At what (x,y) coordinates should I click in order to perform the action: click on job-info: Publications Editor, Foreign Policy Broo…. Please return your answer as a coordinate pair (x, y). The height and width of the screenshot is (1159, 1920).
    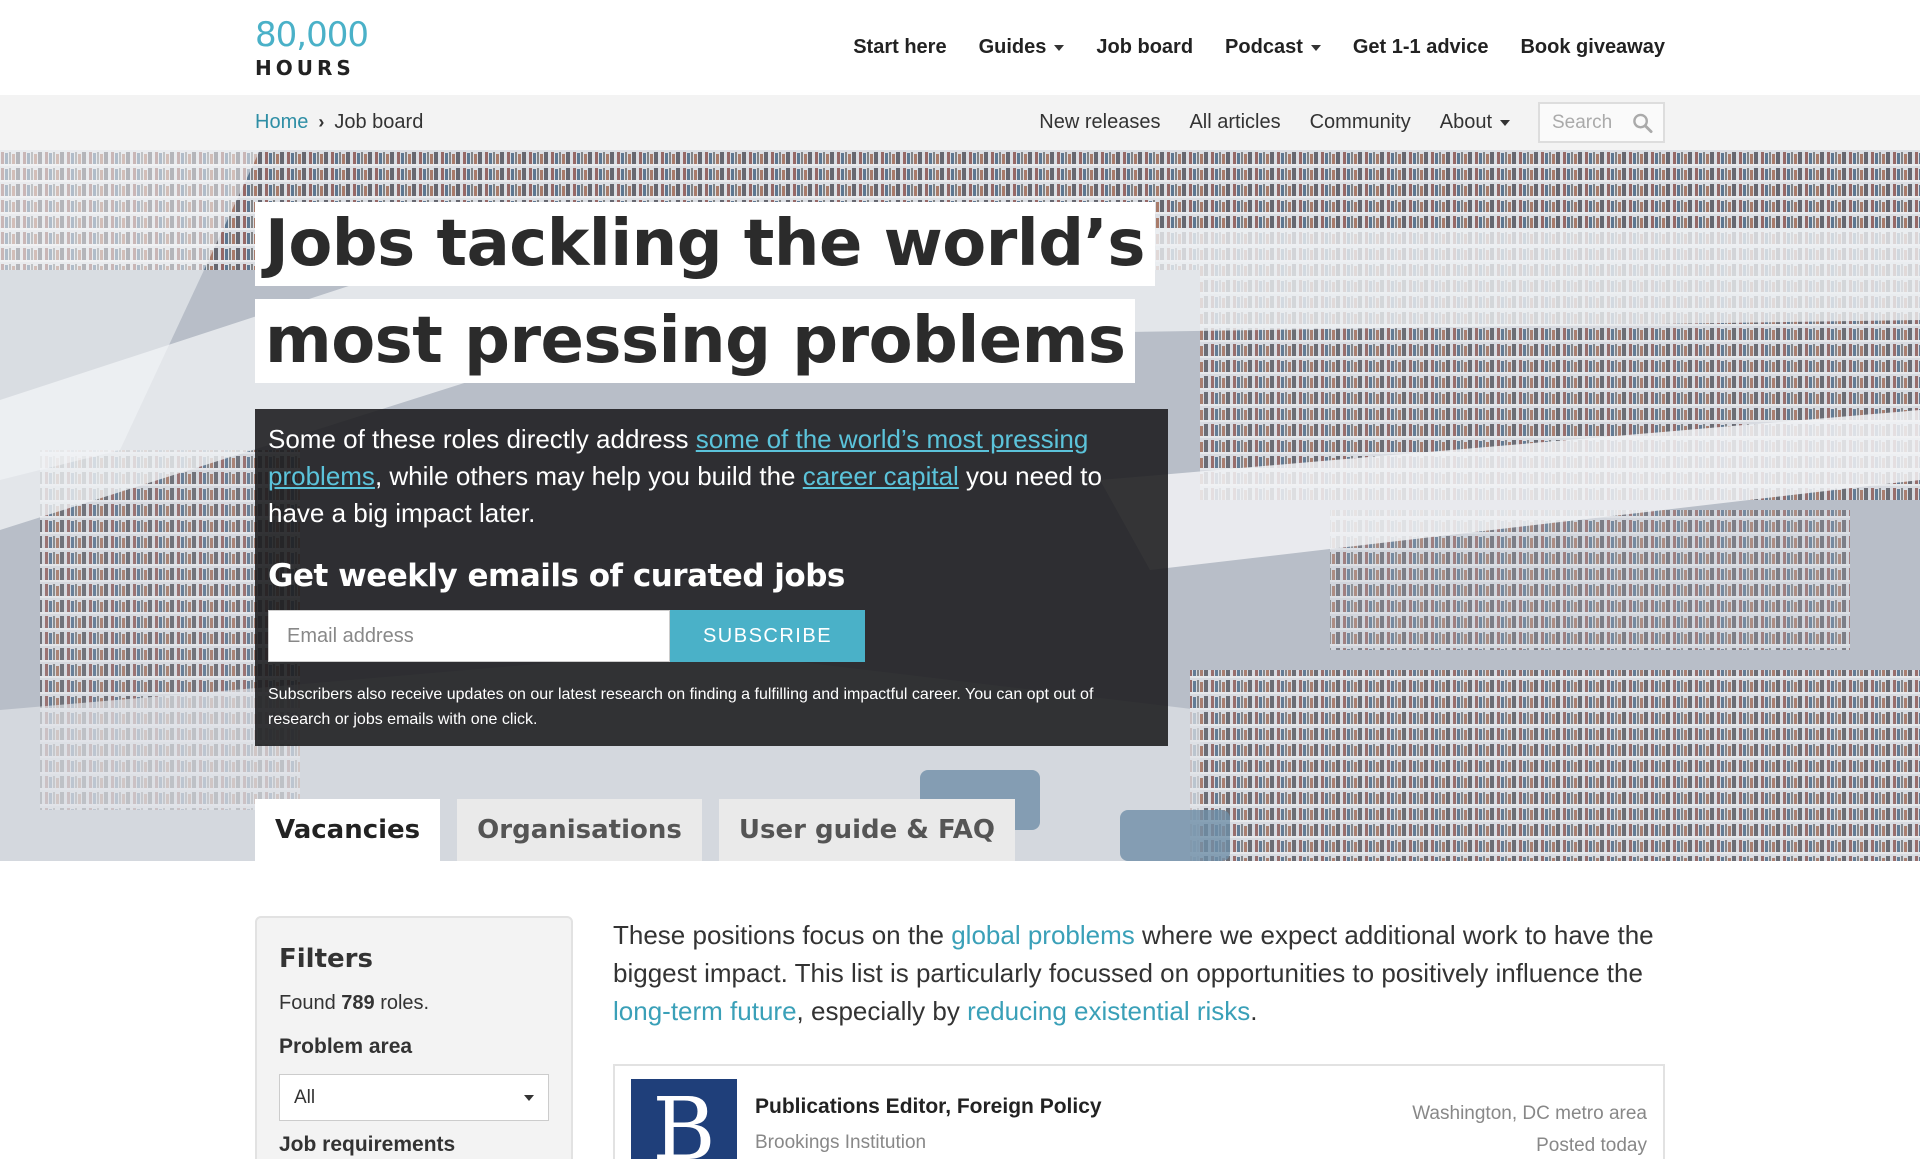
    Looking at the image, I should click on (1083, 1119).